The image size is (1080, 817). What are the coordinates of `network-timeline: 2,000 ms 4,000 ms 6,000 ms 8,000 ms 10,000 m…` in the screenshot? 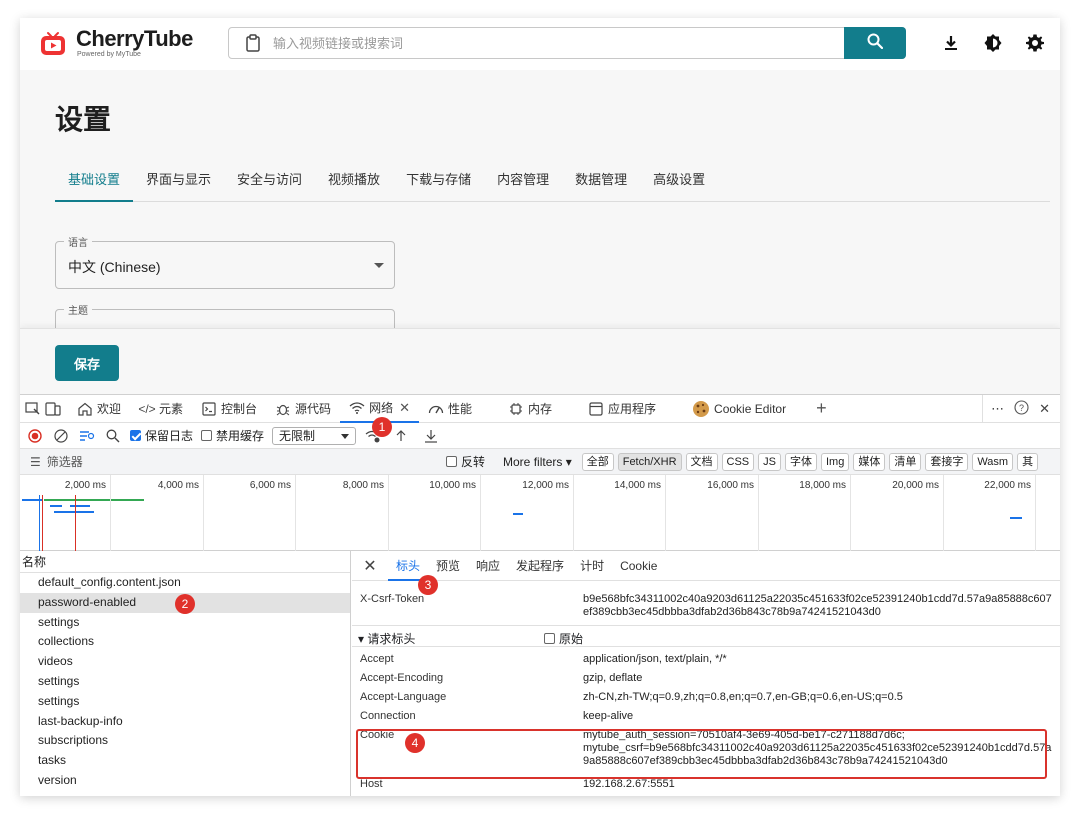 It's located at (540, 513).